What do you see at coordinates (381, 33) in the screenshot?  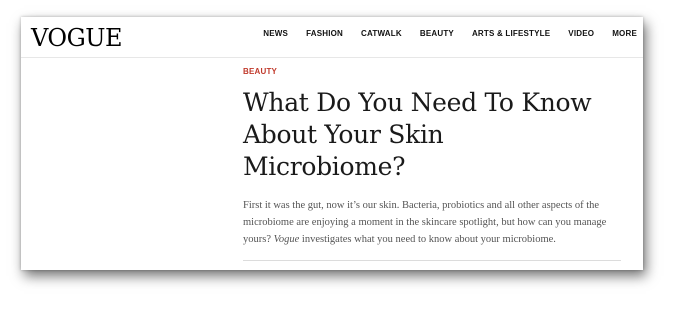 I see `nav-item-catwalk: CATWALK` at bounding box center [381, 33].